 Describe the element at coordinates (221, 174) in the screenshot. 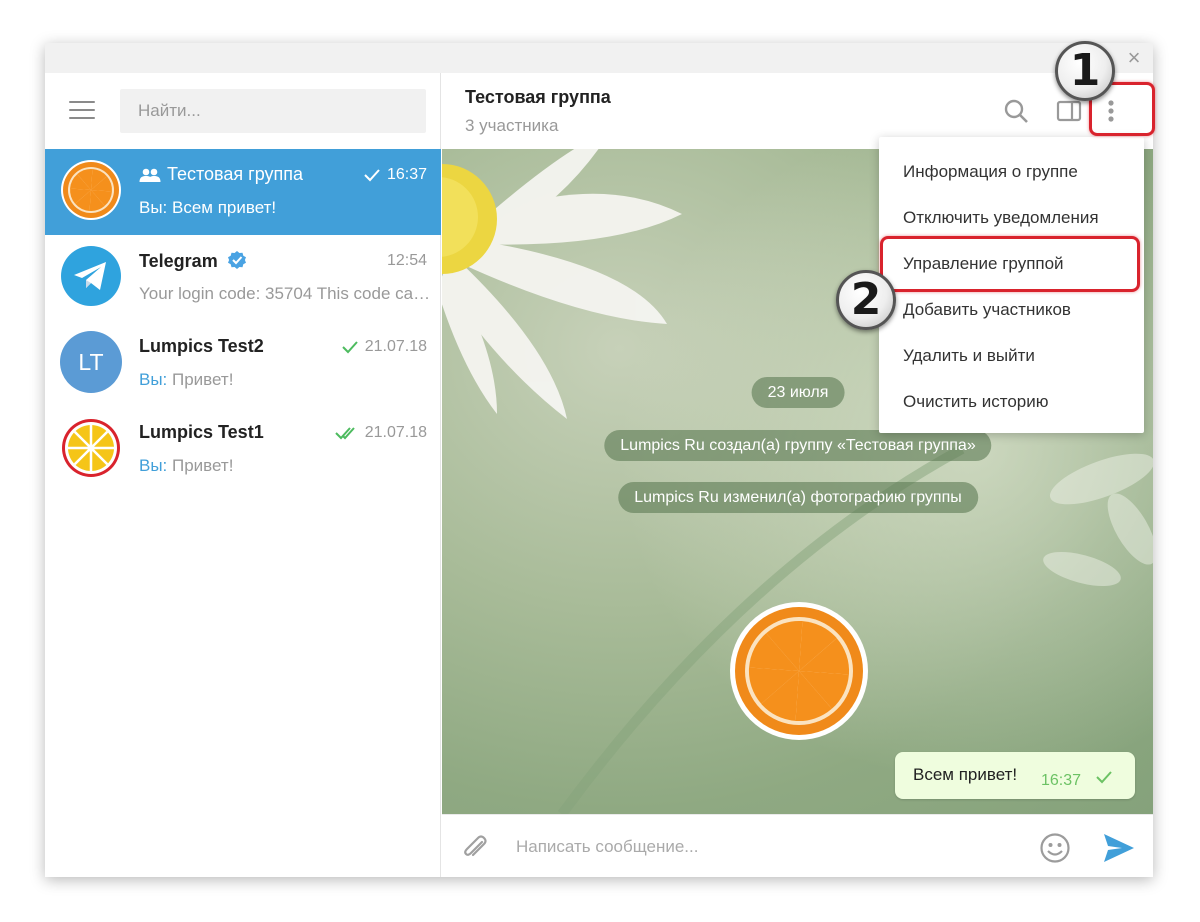

I see `chat-name: Тестовая группа` at that location.